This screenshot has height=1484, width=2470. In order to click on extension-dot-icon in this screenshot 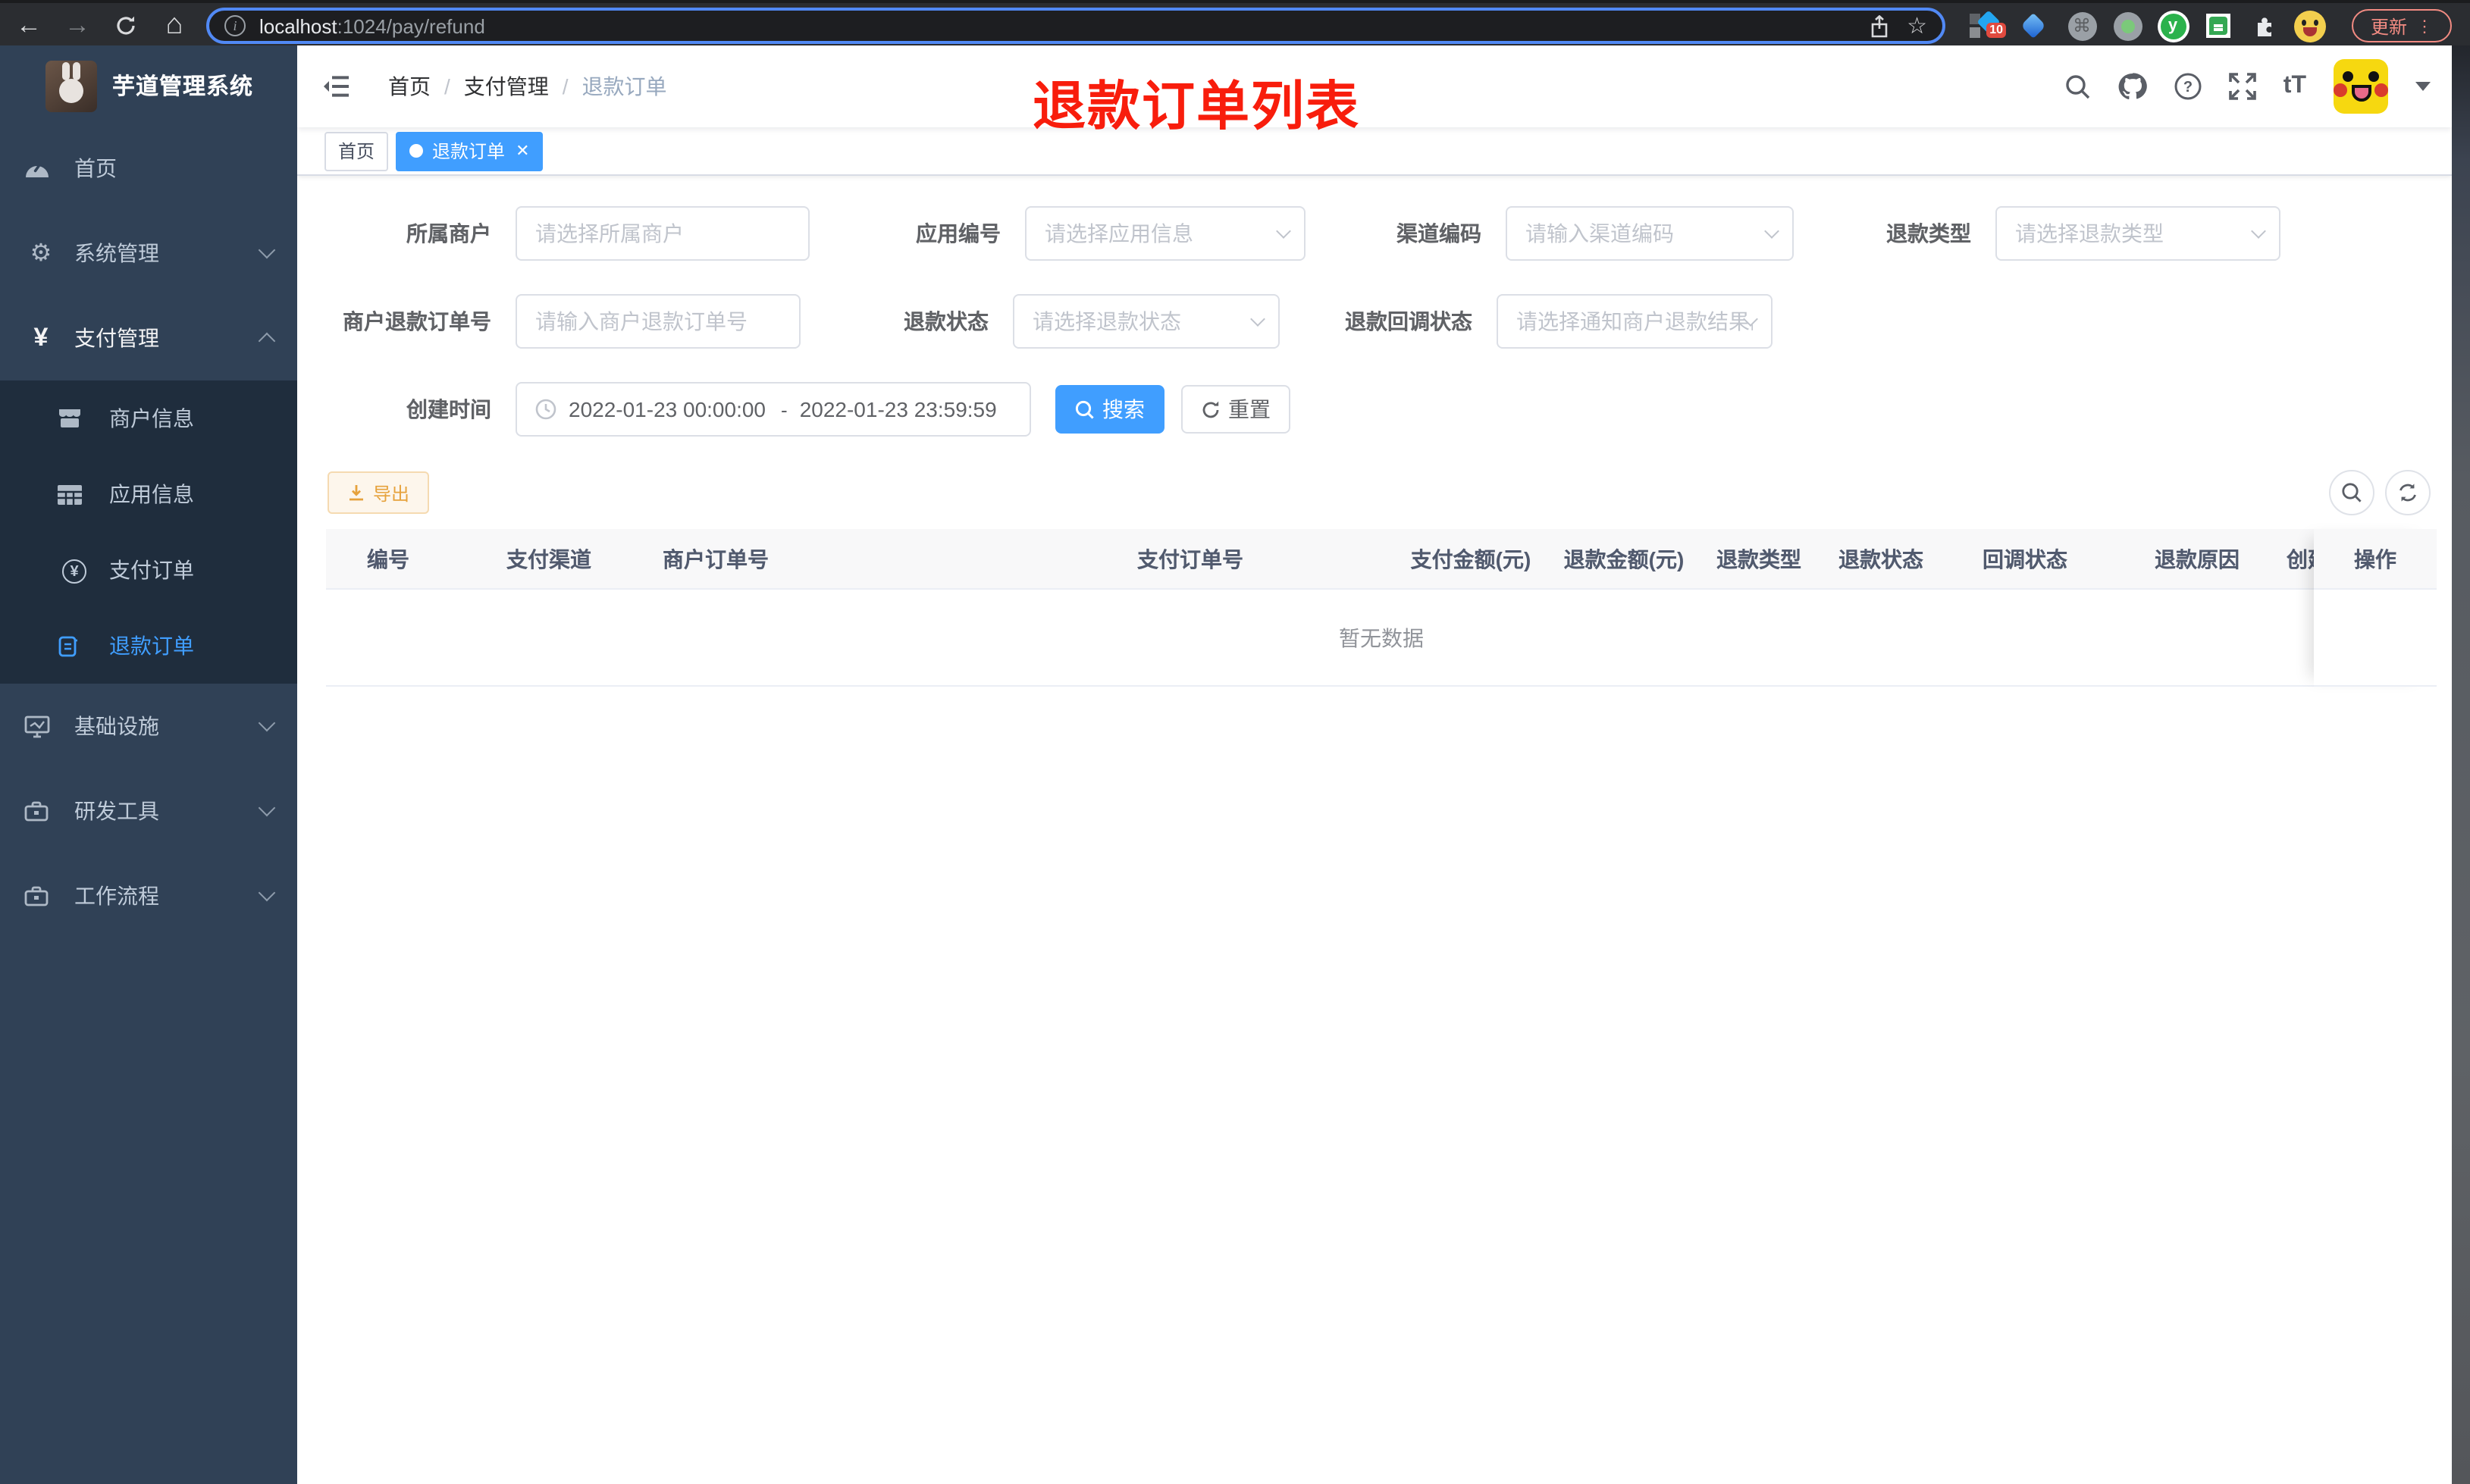, I will do `click(2127, 26)`.